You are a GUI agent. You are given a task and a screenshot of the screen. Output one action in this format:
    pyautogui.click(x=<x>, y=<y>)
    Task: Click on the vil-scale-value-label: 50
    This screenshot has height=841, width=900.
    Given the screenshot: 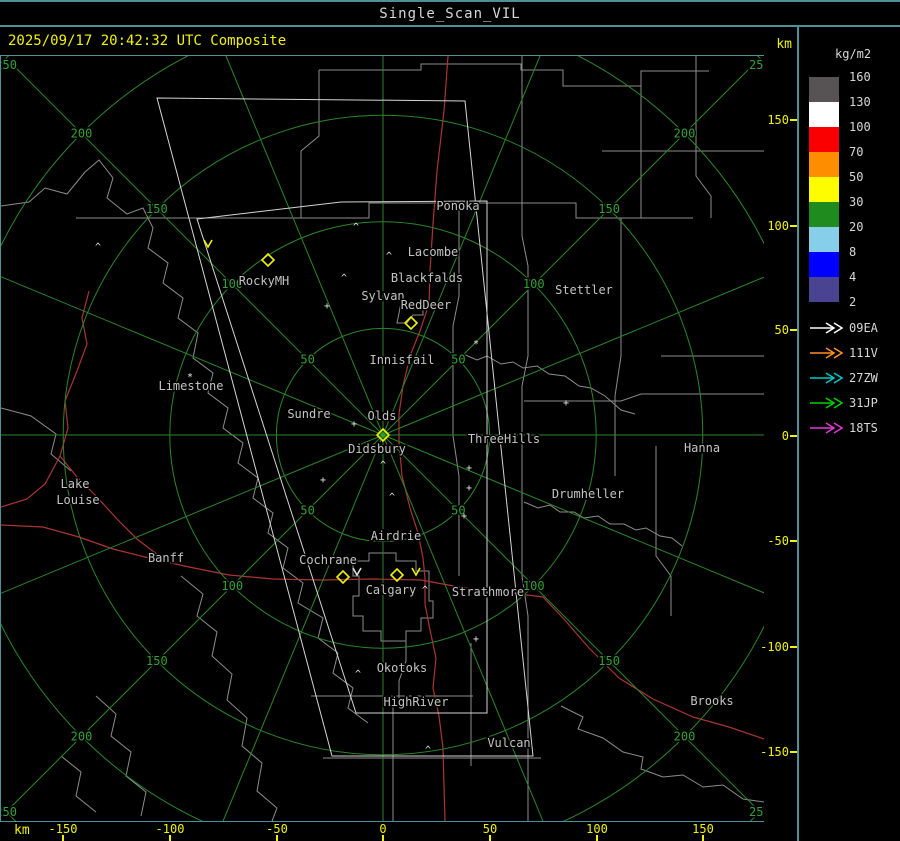 What is the action you would take?
    pyautogui.click(x=856, y=177)
    